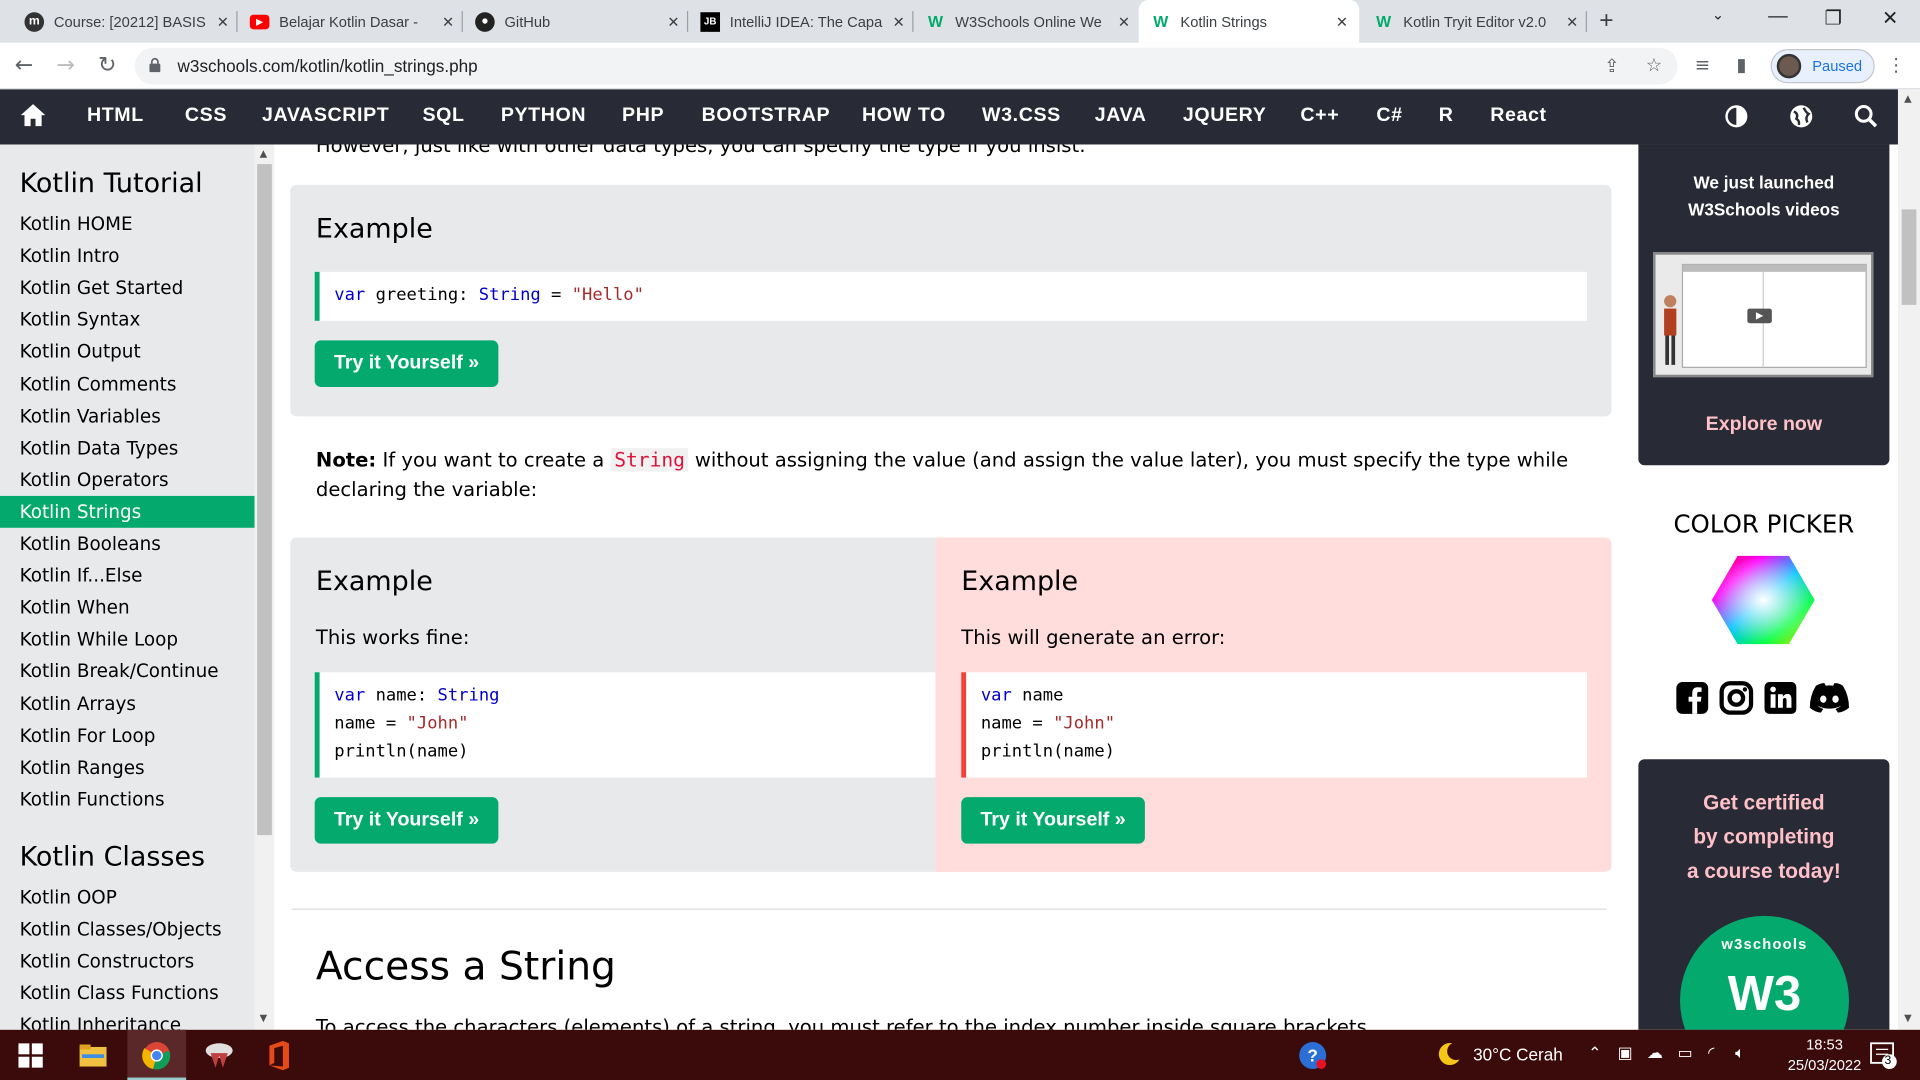 This screenshot has height=1080, width=1920. I want to click on sidebar-item: Kotlin Classes/Objects, so click(127, 930).